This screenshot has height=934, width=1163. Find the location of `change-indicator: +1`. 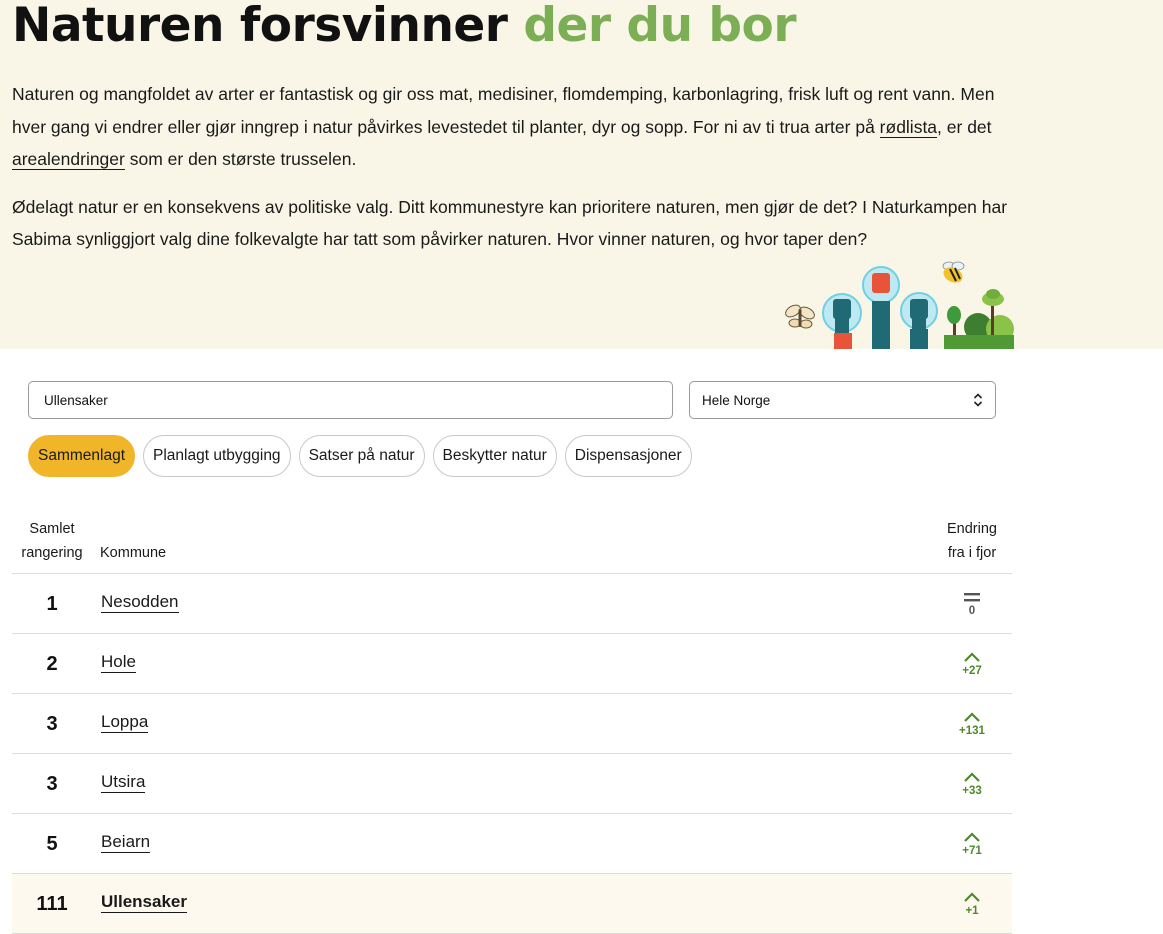

change-indicator: +1 is located at coordinates (972, 904).